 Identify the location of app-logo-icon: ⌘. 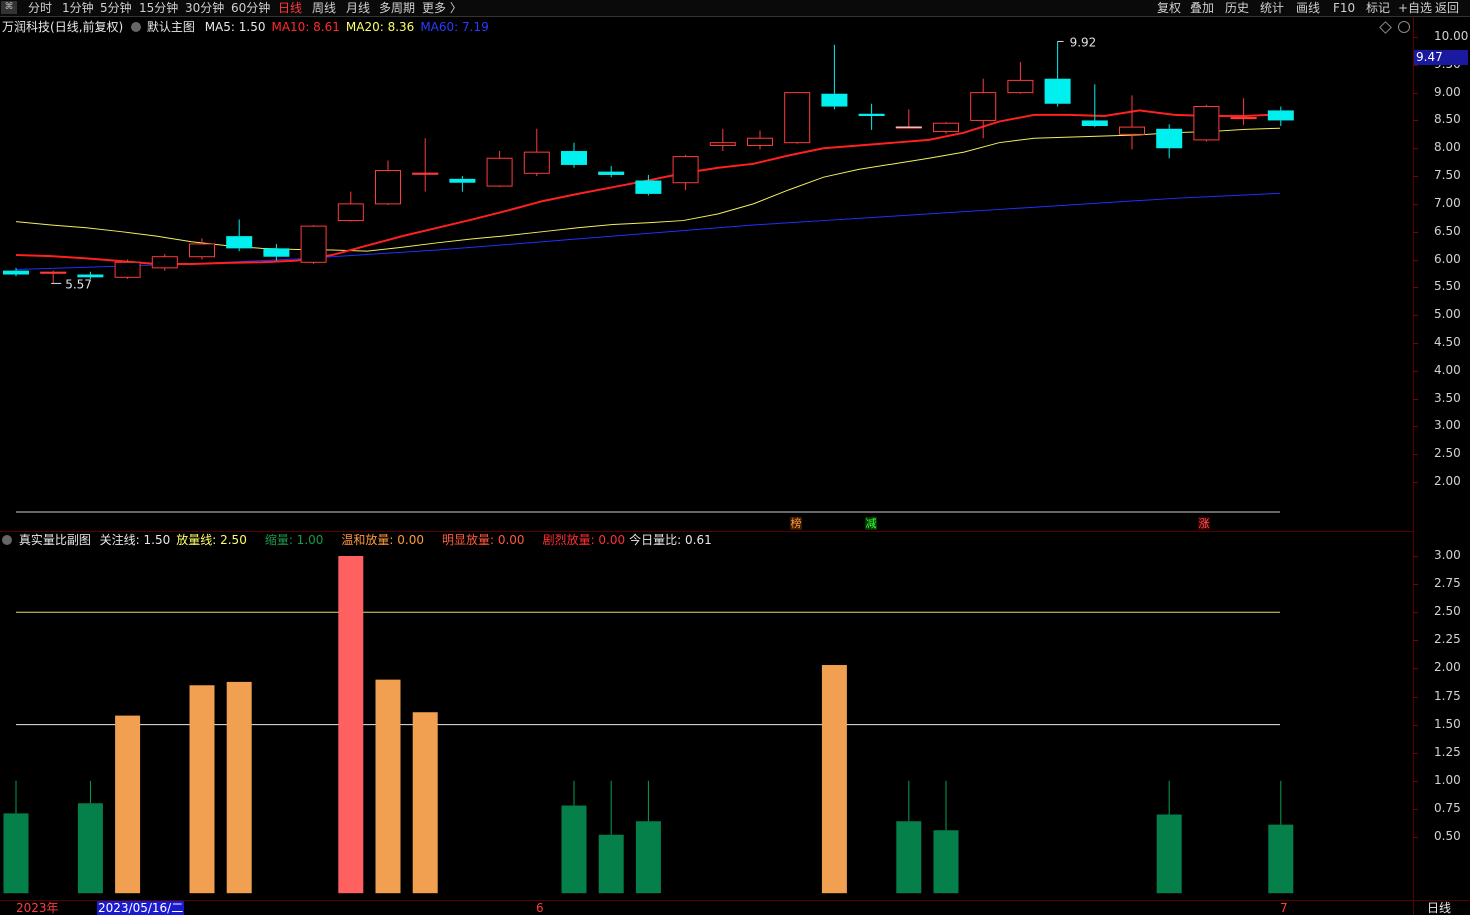
(9, 7).